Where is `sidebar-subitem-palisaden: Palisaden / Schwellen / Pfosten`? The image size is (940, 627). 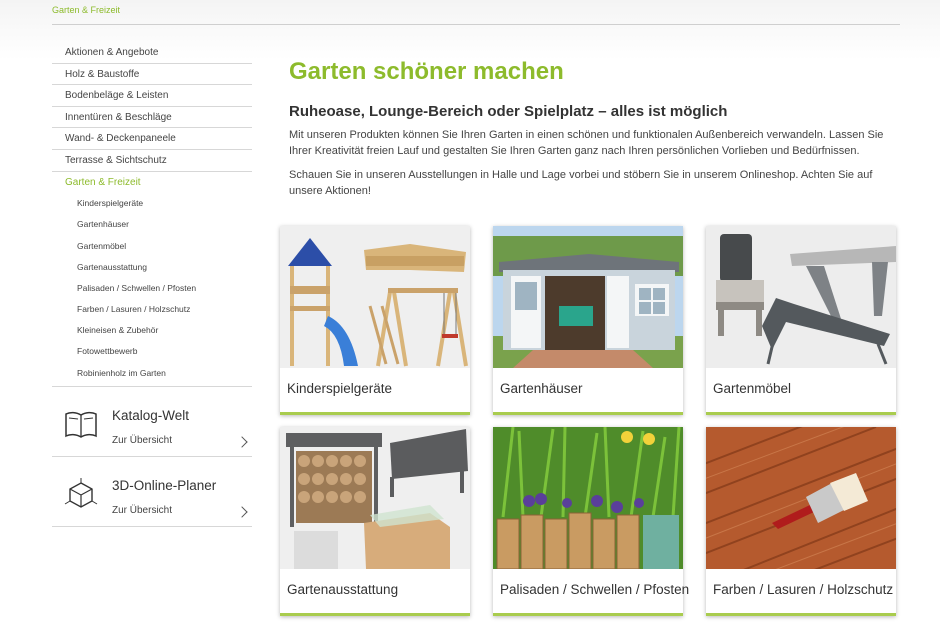
sidebar-subitem-palisaden: Palisaden / Schwellen / Pfosten is located at coordinates (152, 288).